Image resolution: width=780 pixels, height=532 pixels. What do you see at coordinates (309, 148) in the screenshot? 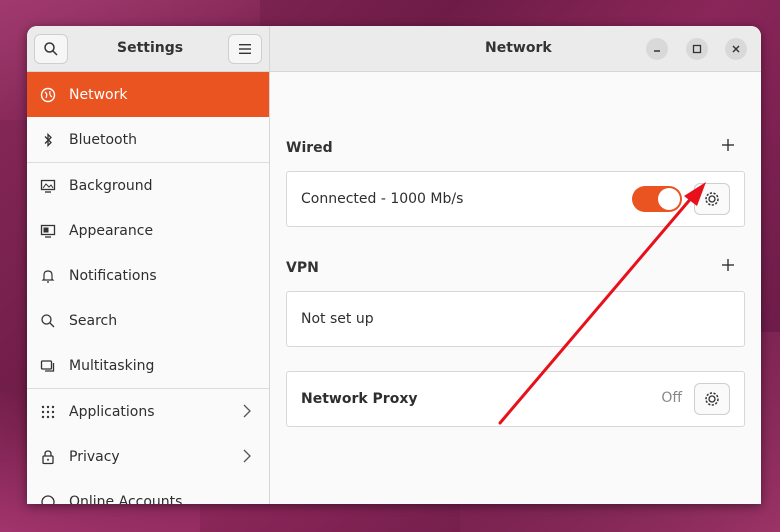
I see `wired-section-title: Wired` at bounding box center [309, 148].